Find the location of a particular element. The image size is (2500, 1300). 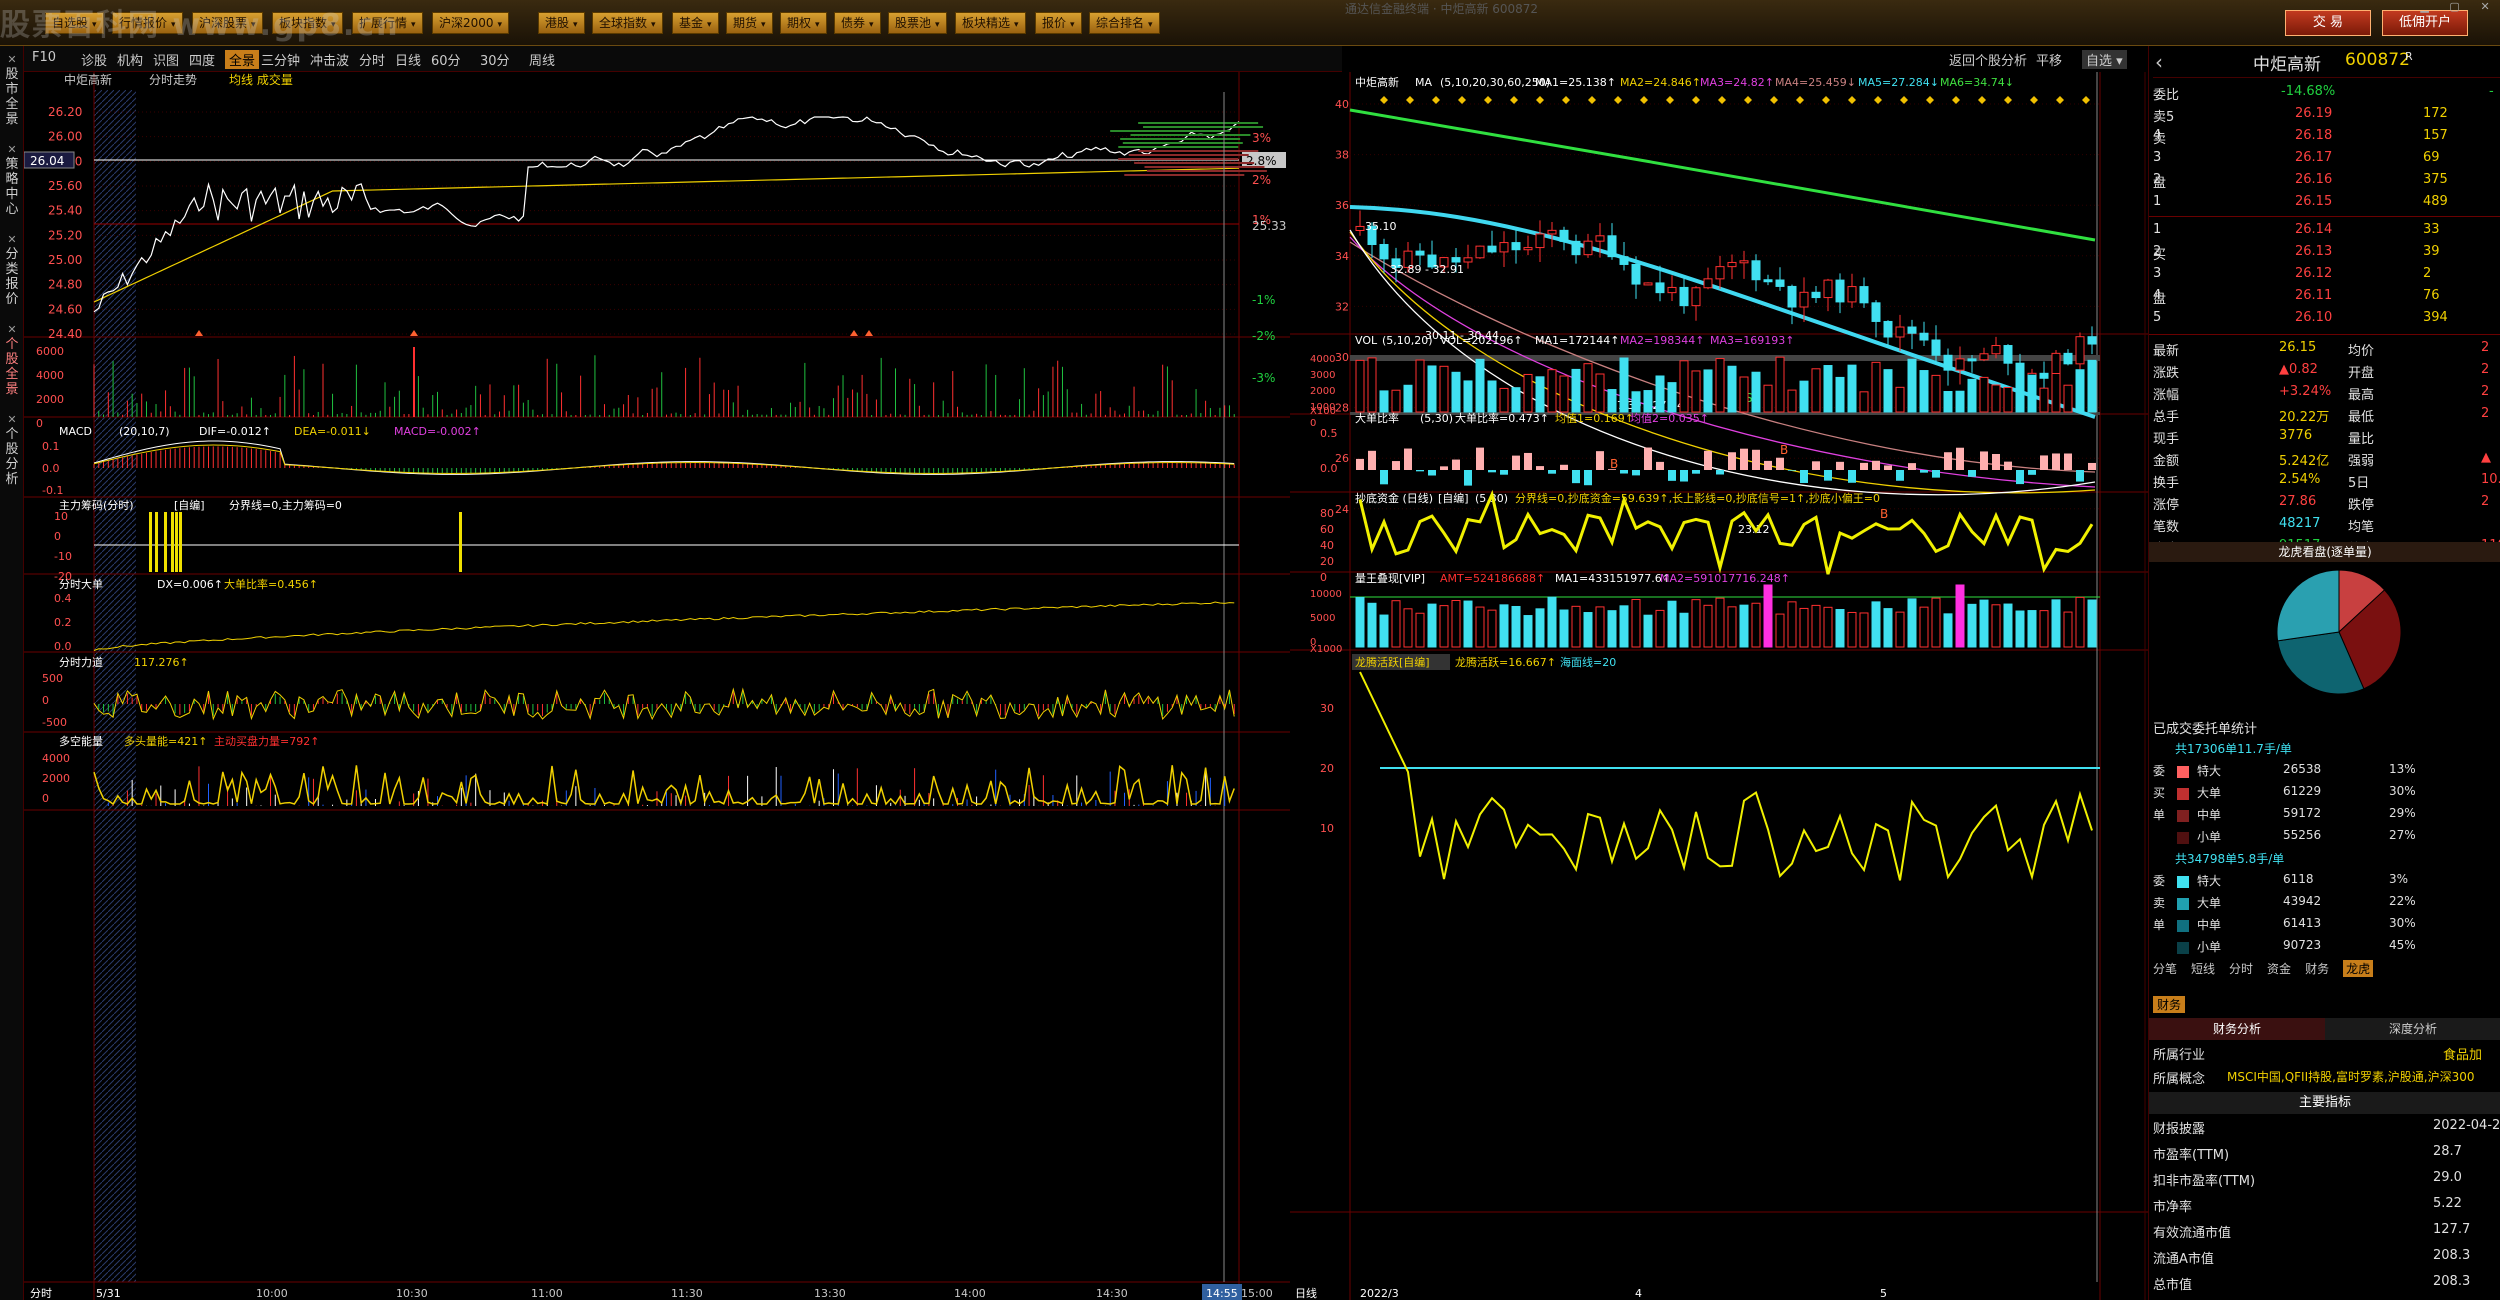

bottom-tab: 短线 is located at coordinates (2203, 968).